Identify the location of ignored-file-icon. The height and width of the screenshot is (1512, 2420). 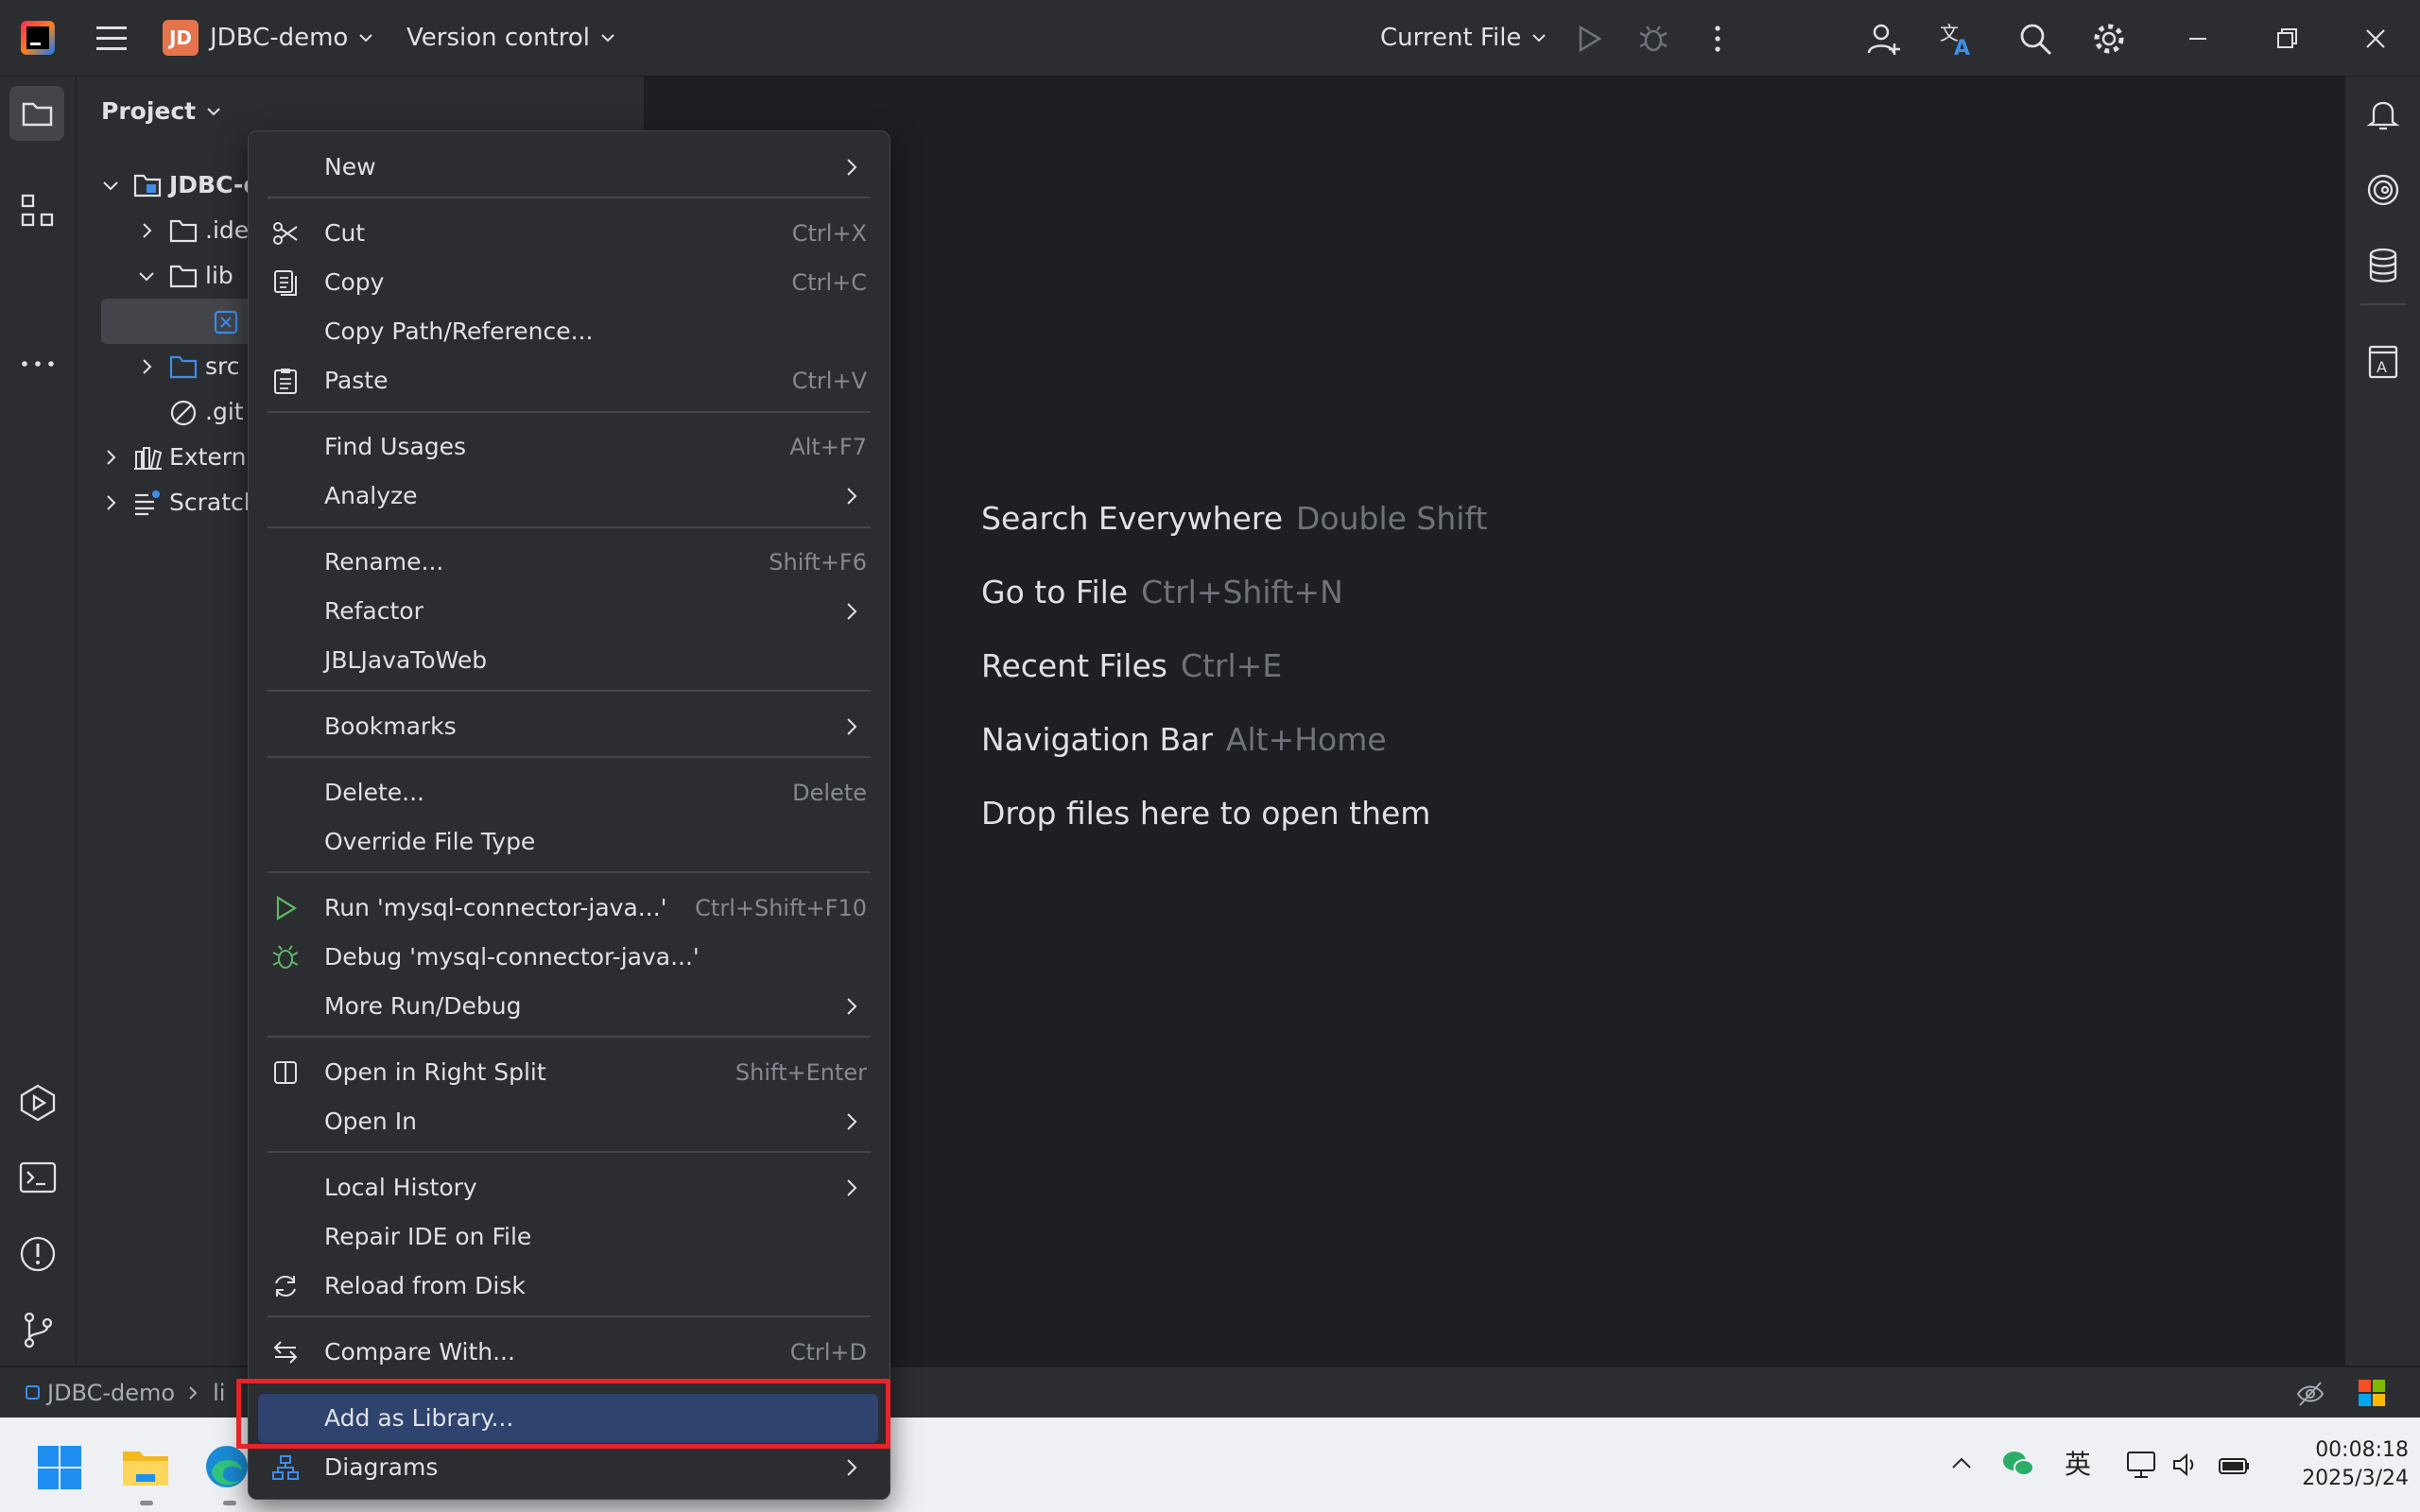
(183, 413).